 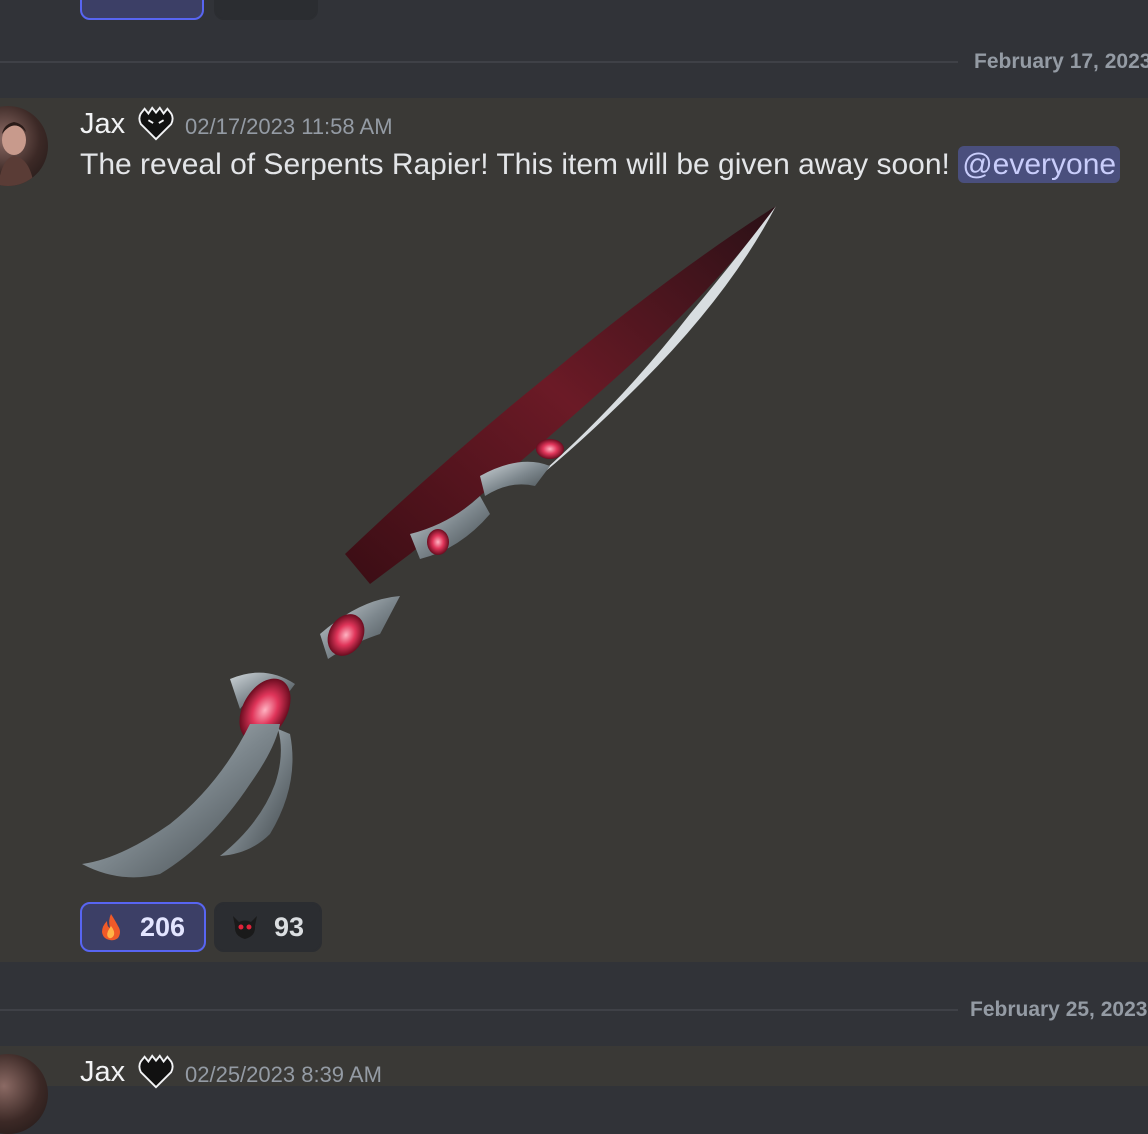 What do you see at coordinates (574, 10) in the screenshot?
I see `previous-message-reactions` at bounding box center [574, 10].